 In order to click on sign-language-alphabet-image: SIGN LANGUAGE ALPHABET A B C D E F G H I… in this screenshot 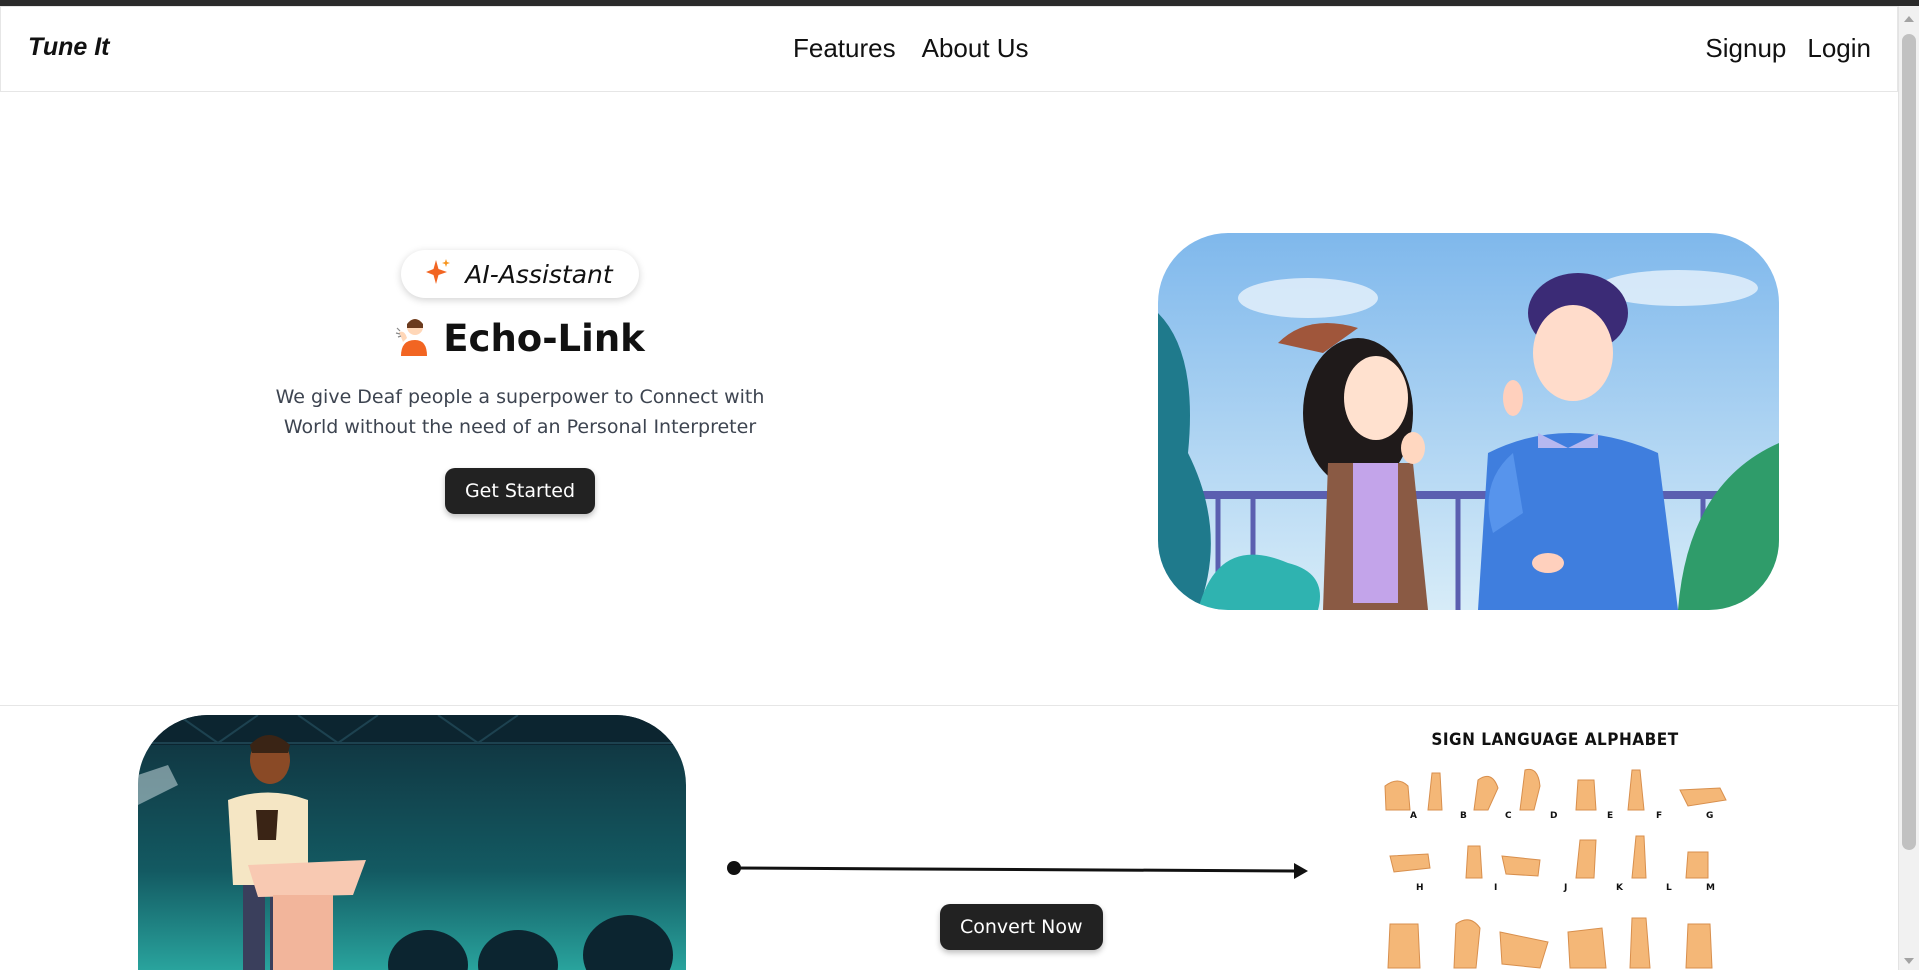, I will do `click(1555, 849)`.